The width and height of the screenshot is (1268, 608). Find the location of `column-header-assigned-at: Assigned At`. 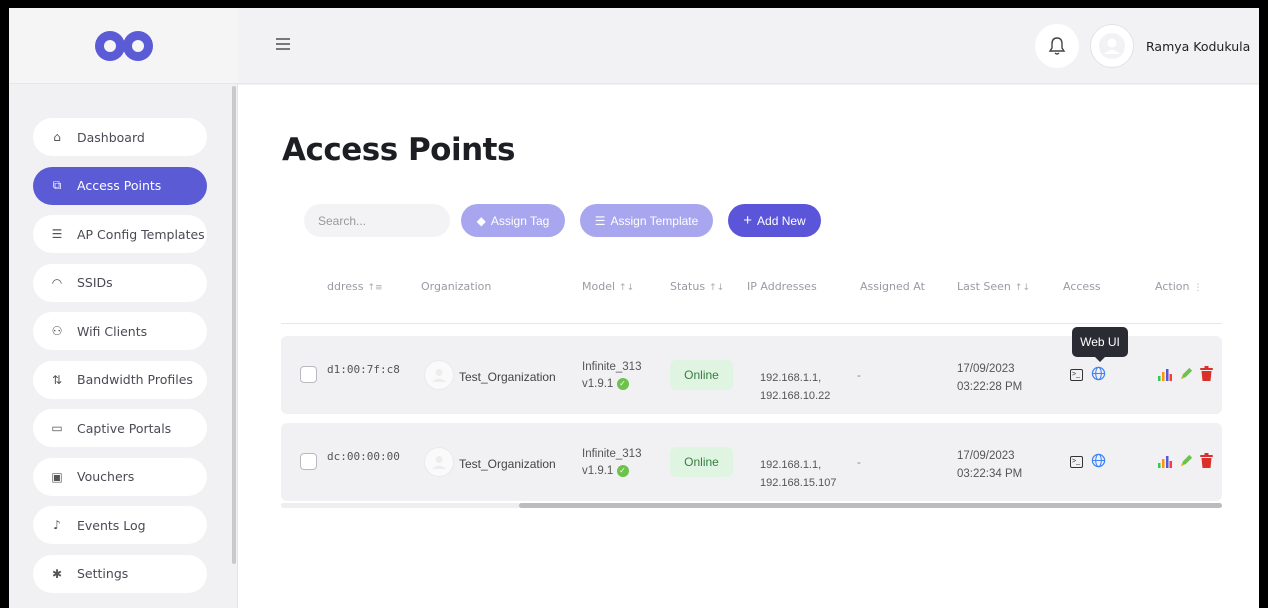

column-header-assigned-at: Assigned At is located at coordinates (892, 286).